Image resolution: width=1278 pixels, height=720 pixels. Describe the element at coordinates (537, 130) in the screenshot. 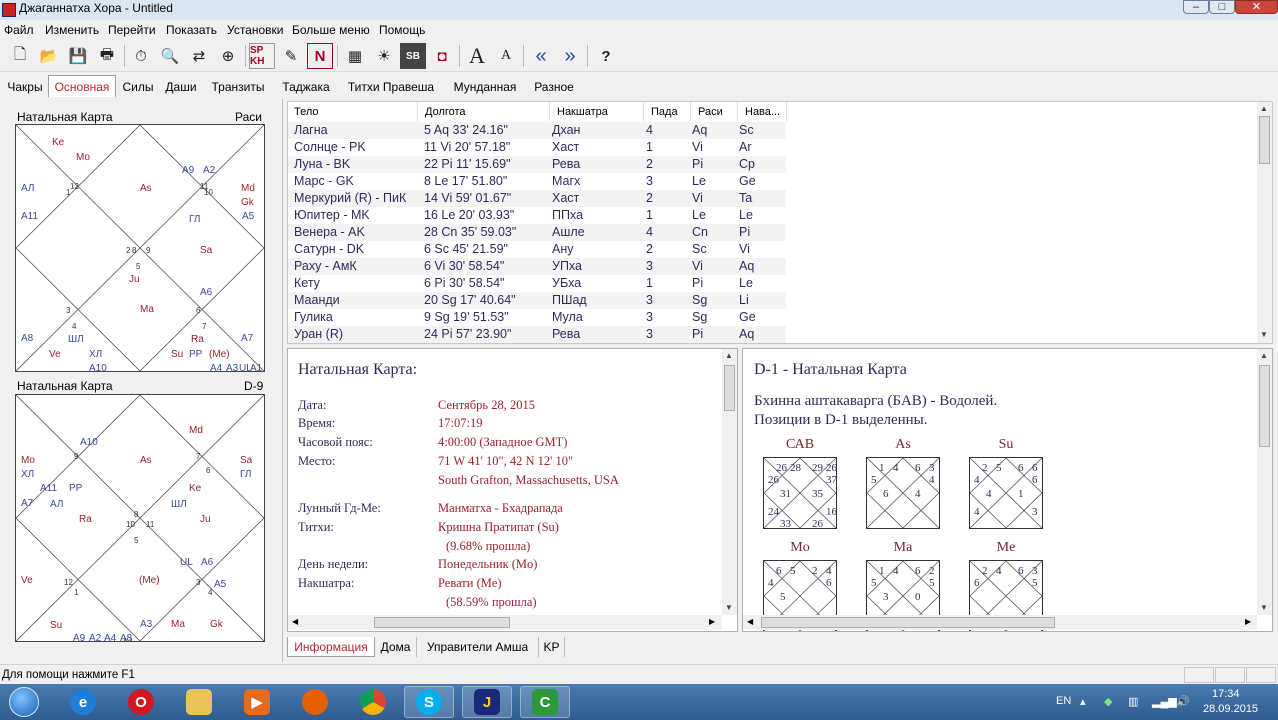

I see `table-row: Лагна 5 Aq 33' 24.16" Дхан 4 Aq Sc` at that location.